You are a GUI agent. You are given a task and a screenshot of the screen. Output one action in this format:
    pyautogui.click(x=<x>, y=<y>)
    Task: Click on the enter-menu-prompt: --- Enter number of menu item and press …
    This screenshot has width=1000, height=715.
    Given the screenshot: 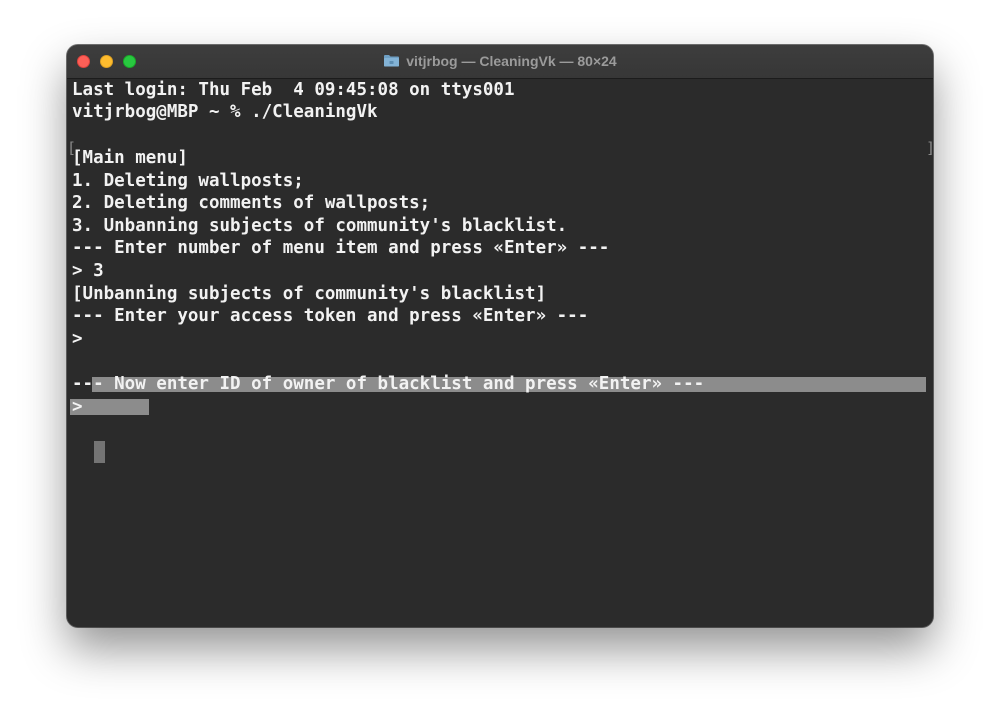 What is the action you would take?
    pyautogui.click(x=341, y=248)
    